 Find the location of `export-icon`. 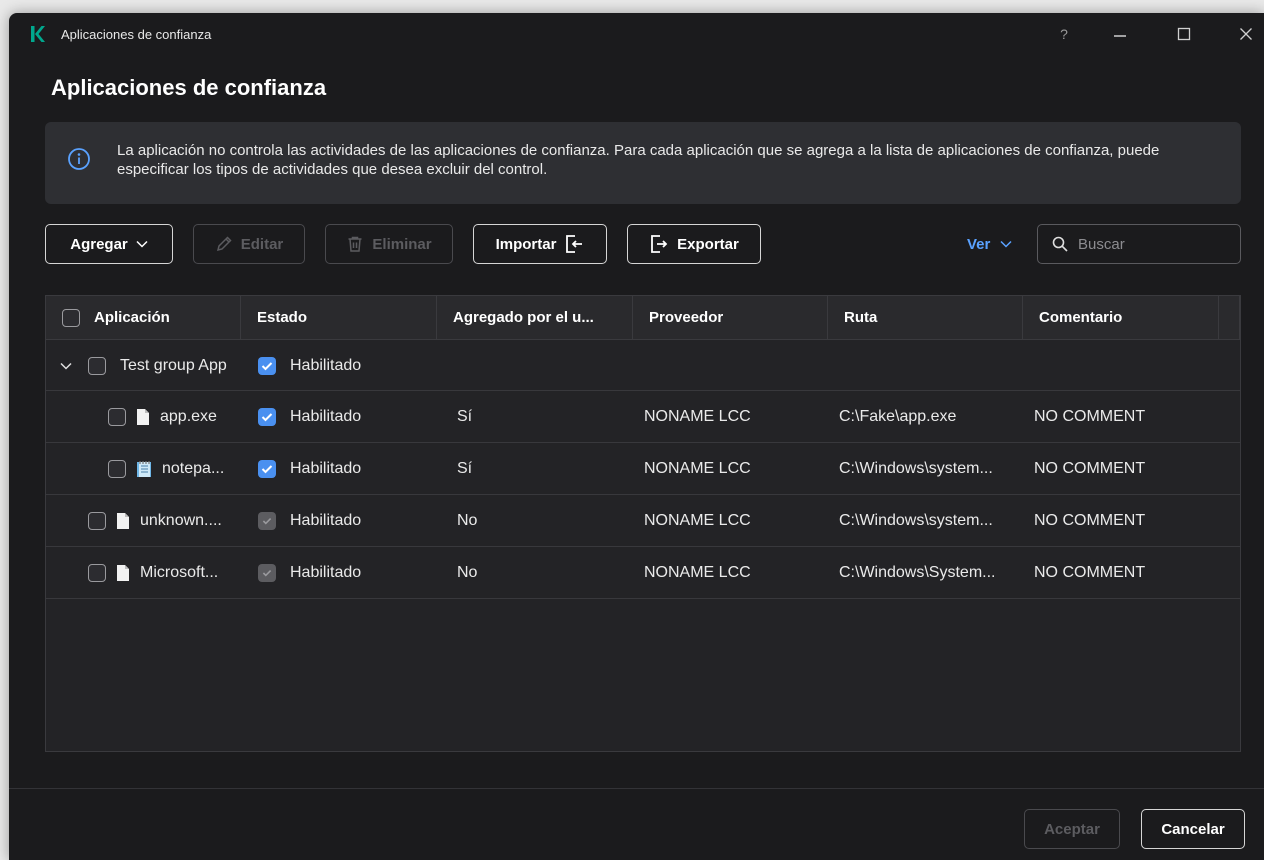

export-icon is located at coordinates (659, 244).